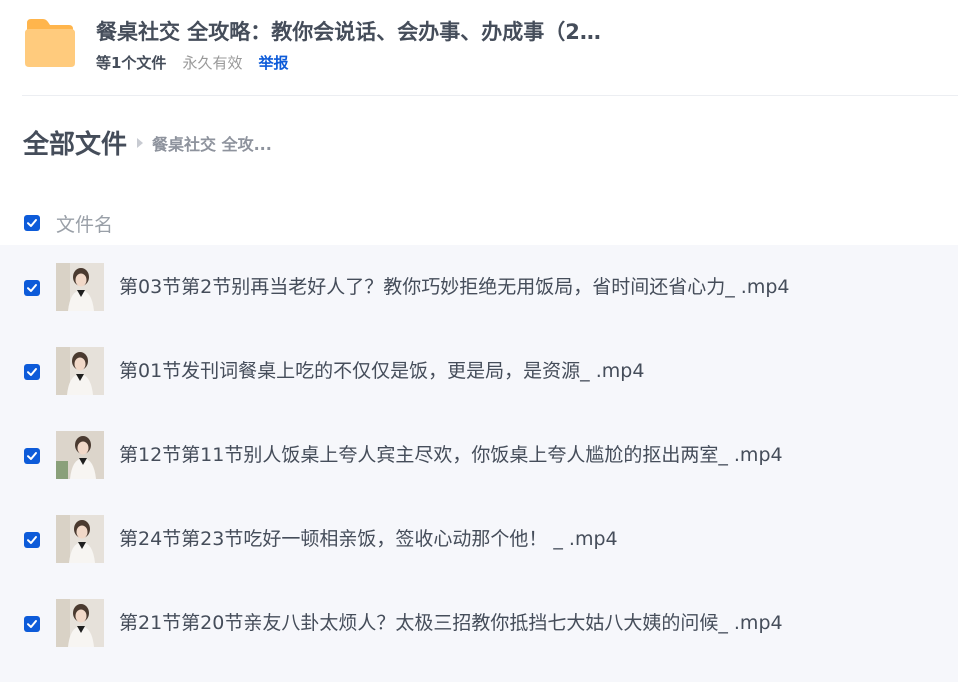 This screenshot has width=958, height=682. I want to click on file-row: 第01节发刊词餐桌上吃的不仅仅是饭，更是局，是资源_ .mp4, so click(479, 371).